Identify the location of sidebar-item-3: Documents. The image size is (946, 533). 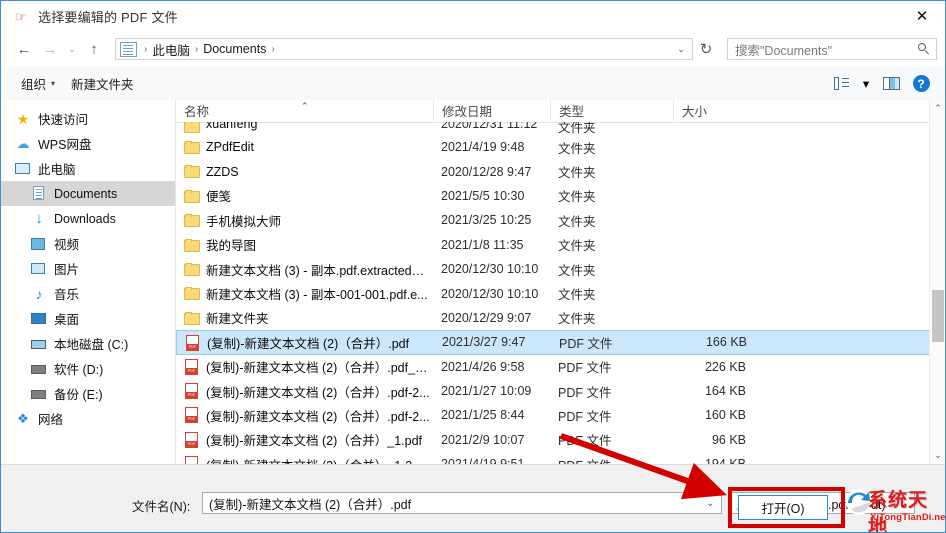
(88, 193).